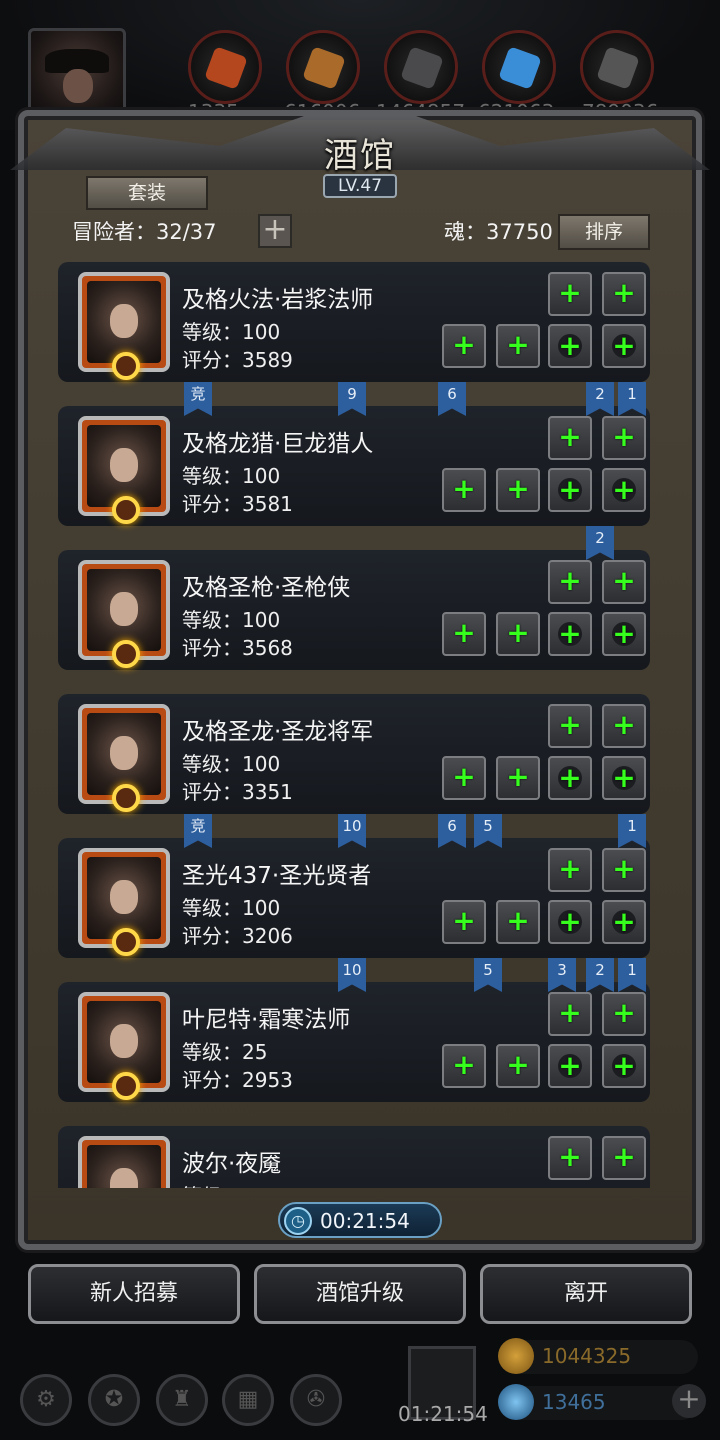 The image size is (720, 1440). Describe the element at coordinates (488, 831) in the screenshot. I see `rank-flag: 5` at that location.